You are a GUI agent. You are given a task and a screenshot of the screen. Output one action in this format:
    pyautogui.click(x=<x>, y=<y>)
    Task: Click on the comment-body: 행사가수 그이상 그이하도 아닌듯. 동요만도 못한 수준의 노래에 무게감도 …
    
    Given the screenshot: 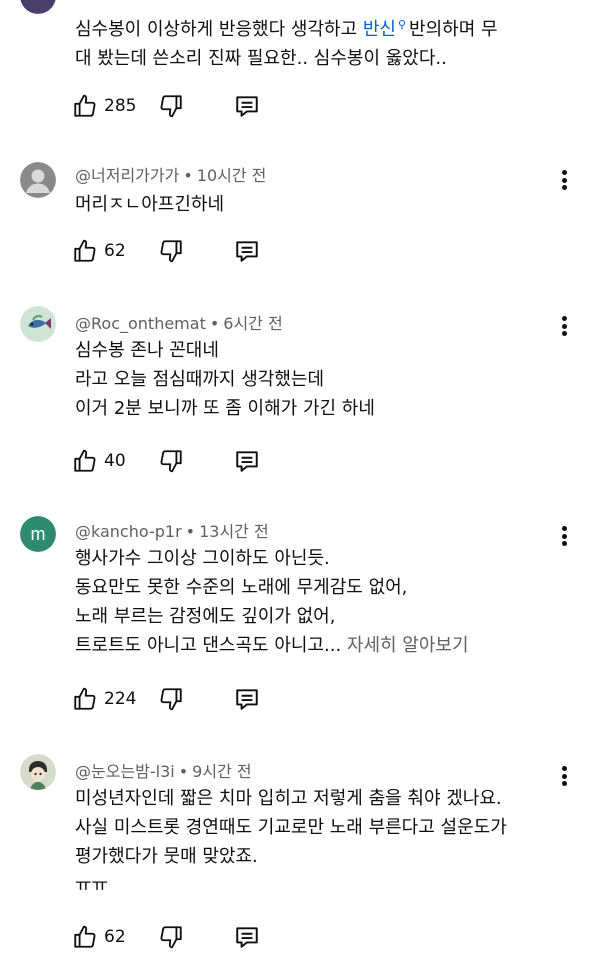 What is the action you would take?
    pyautogui.click(x=272, y=602)
    